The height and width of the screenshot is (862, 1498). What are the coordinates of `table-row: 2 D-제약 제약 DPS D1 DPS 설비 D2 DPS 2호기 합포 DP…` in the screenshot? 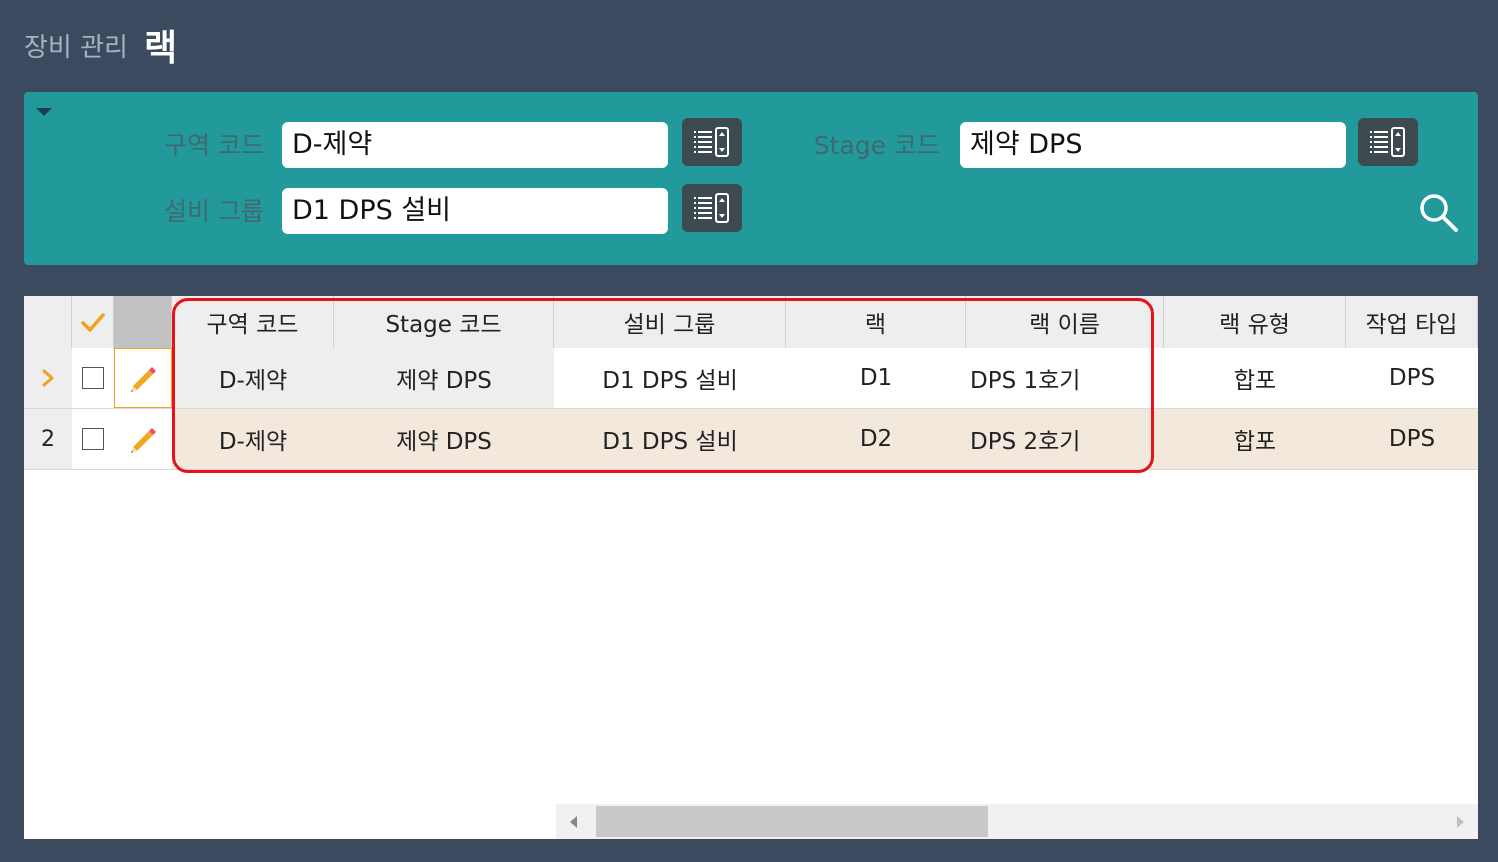 It's located at (751, 439).